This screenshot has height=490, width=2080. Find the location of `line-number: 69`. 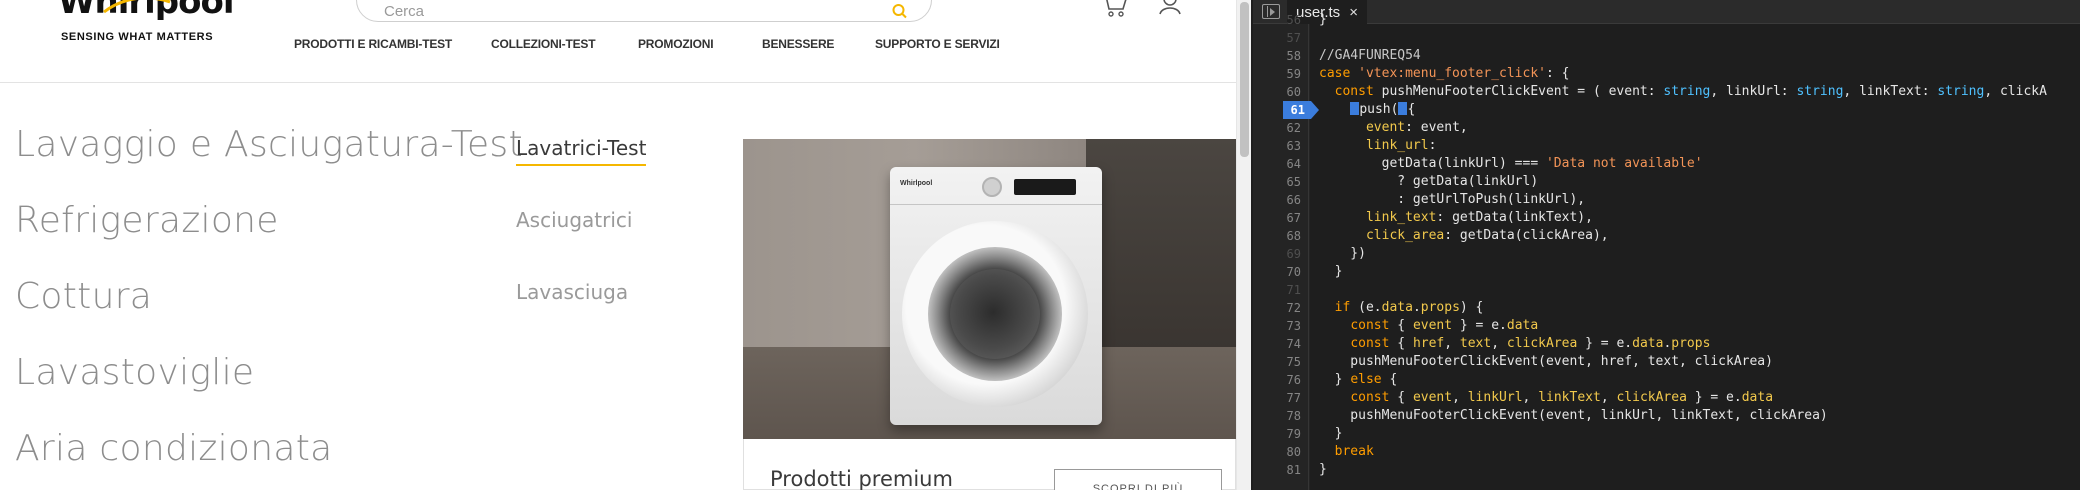

line-number: 69 is located at coordinates (1277, 254).